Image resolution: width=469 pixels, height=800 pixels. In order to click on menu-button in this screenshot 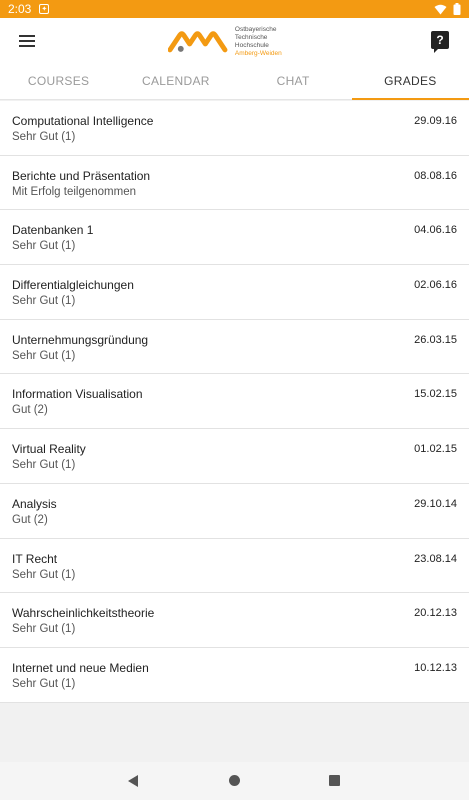, I will do `click(27, 41)`.